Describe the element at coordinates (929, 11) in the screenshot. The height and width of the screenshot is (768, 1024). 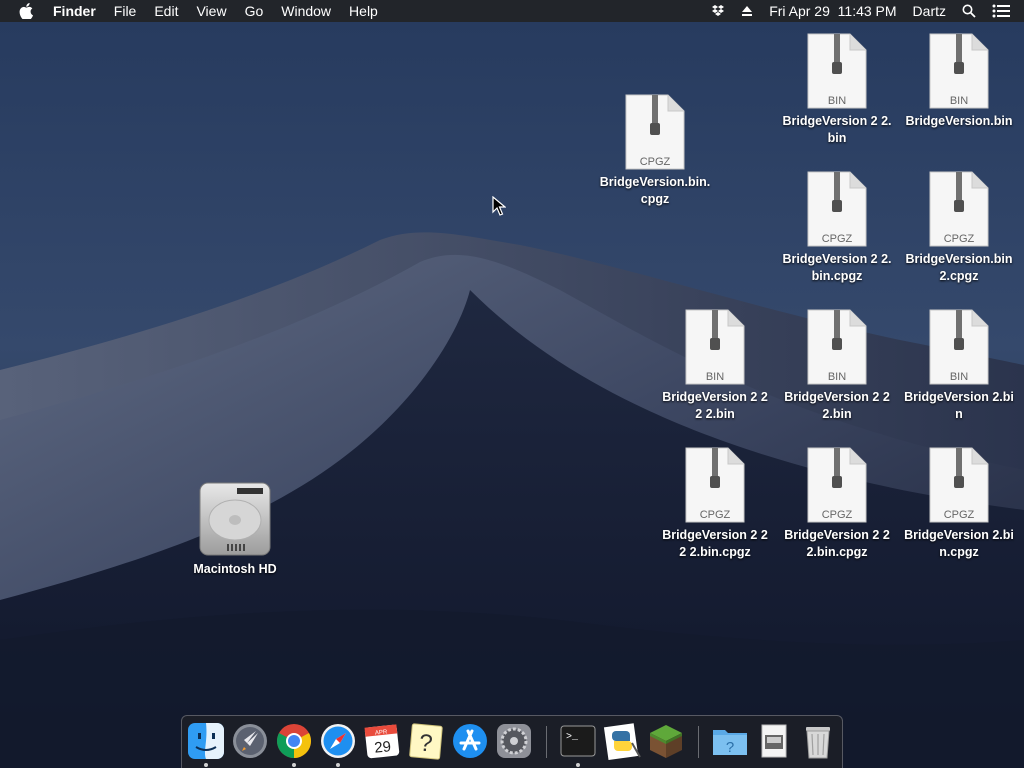
I see `user-name: Dartz` at that location.